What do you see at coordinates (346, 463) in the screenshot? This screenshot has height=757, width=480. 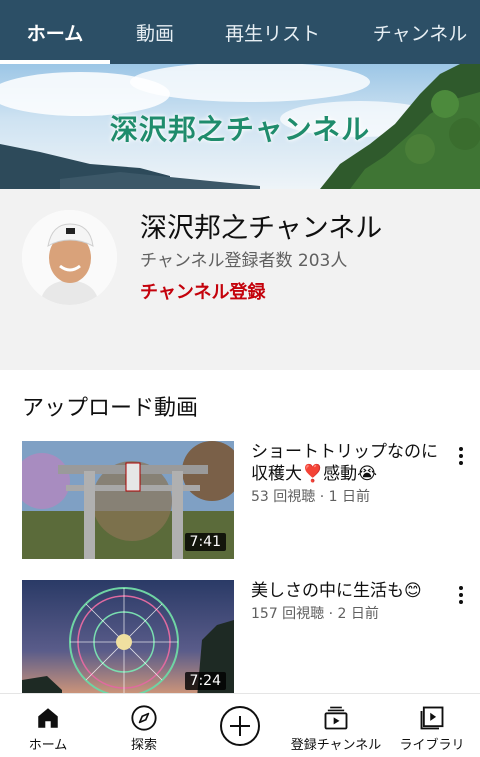 I see `video-title: ショートトリップなのに収穫大❣️感動😭` at bounding box center [346, 463].